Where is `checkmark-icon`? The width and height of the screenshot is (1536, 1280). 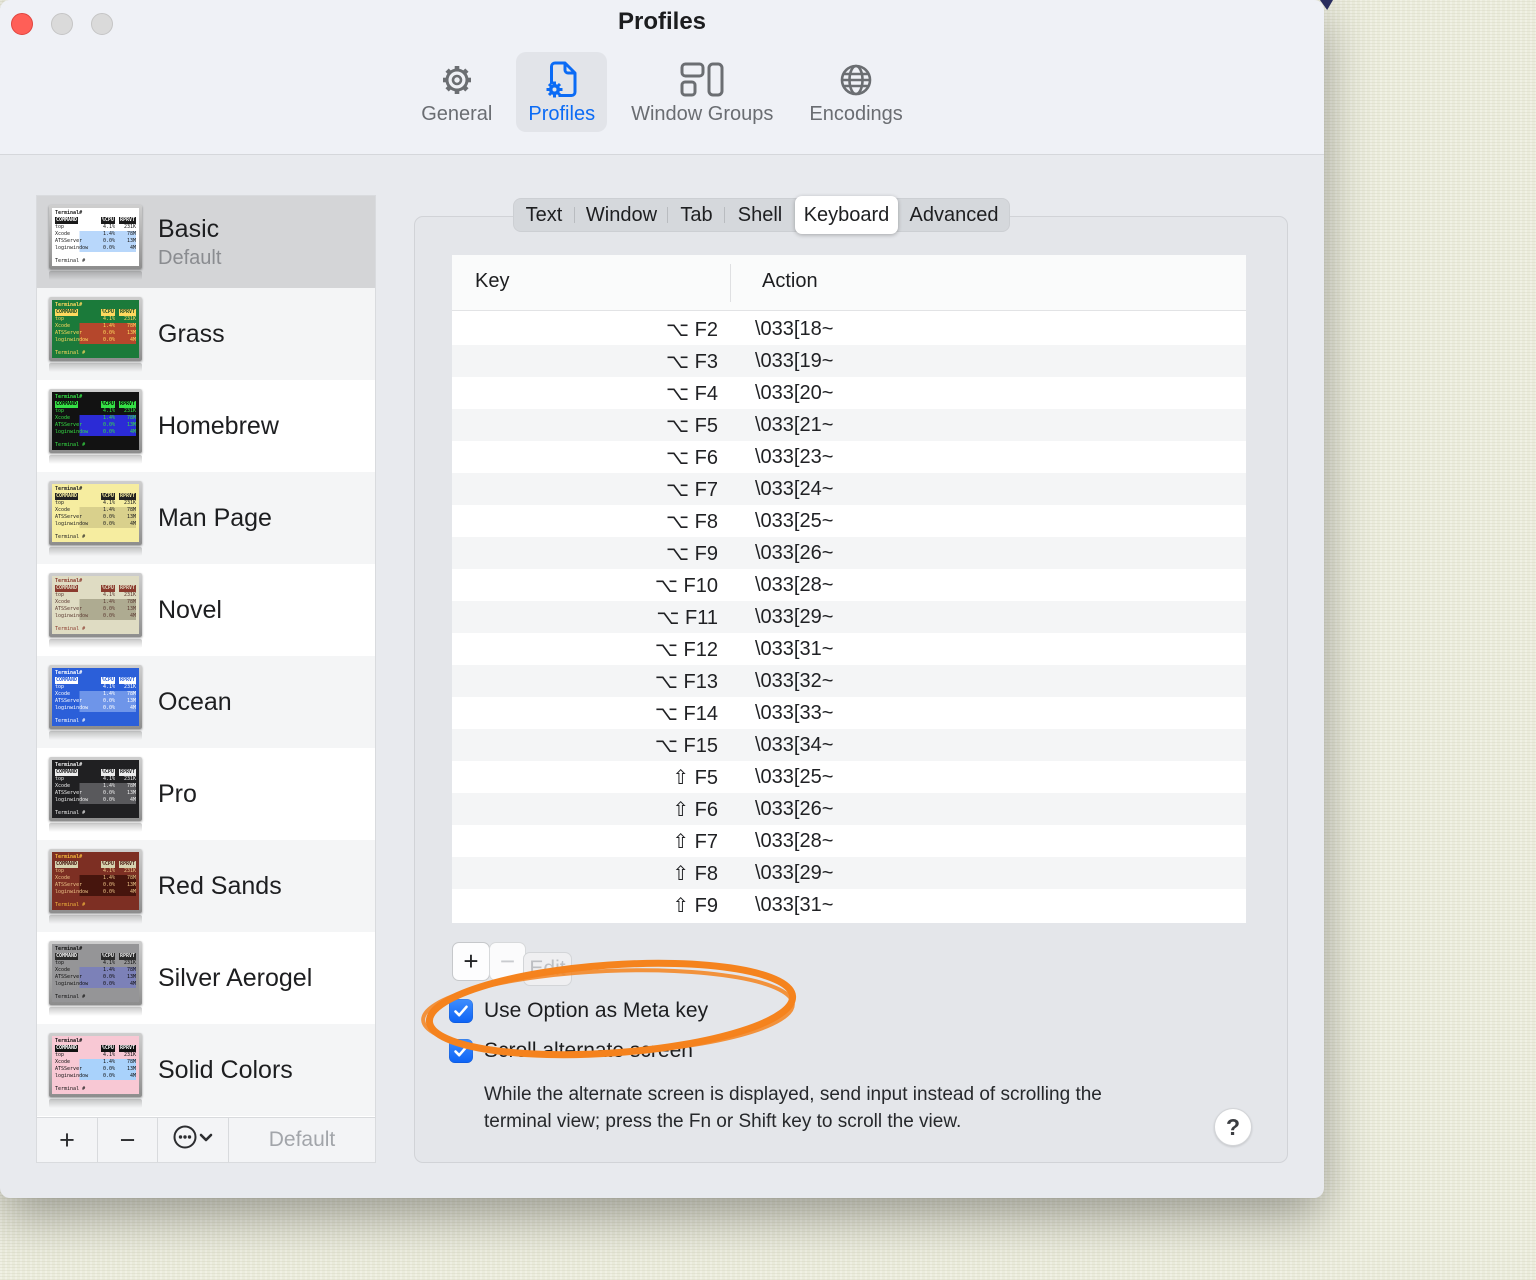
checkmark-icon is located at coordinates (461, 1011).